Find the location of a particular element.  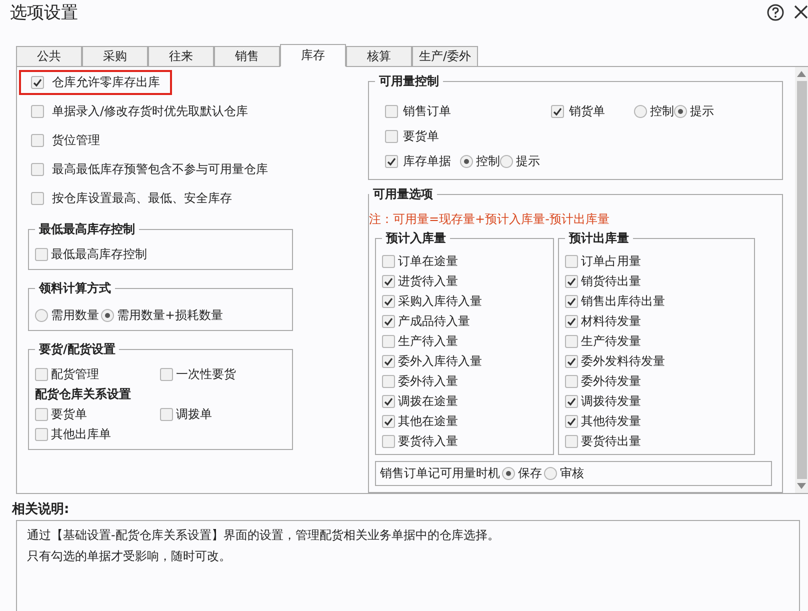

checkbox-label: 销货待出量 is located at coordinates (611, 281).